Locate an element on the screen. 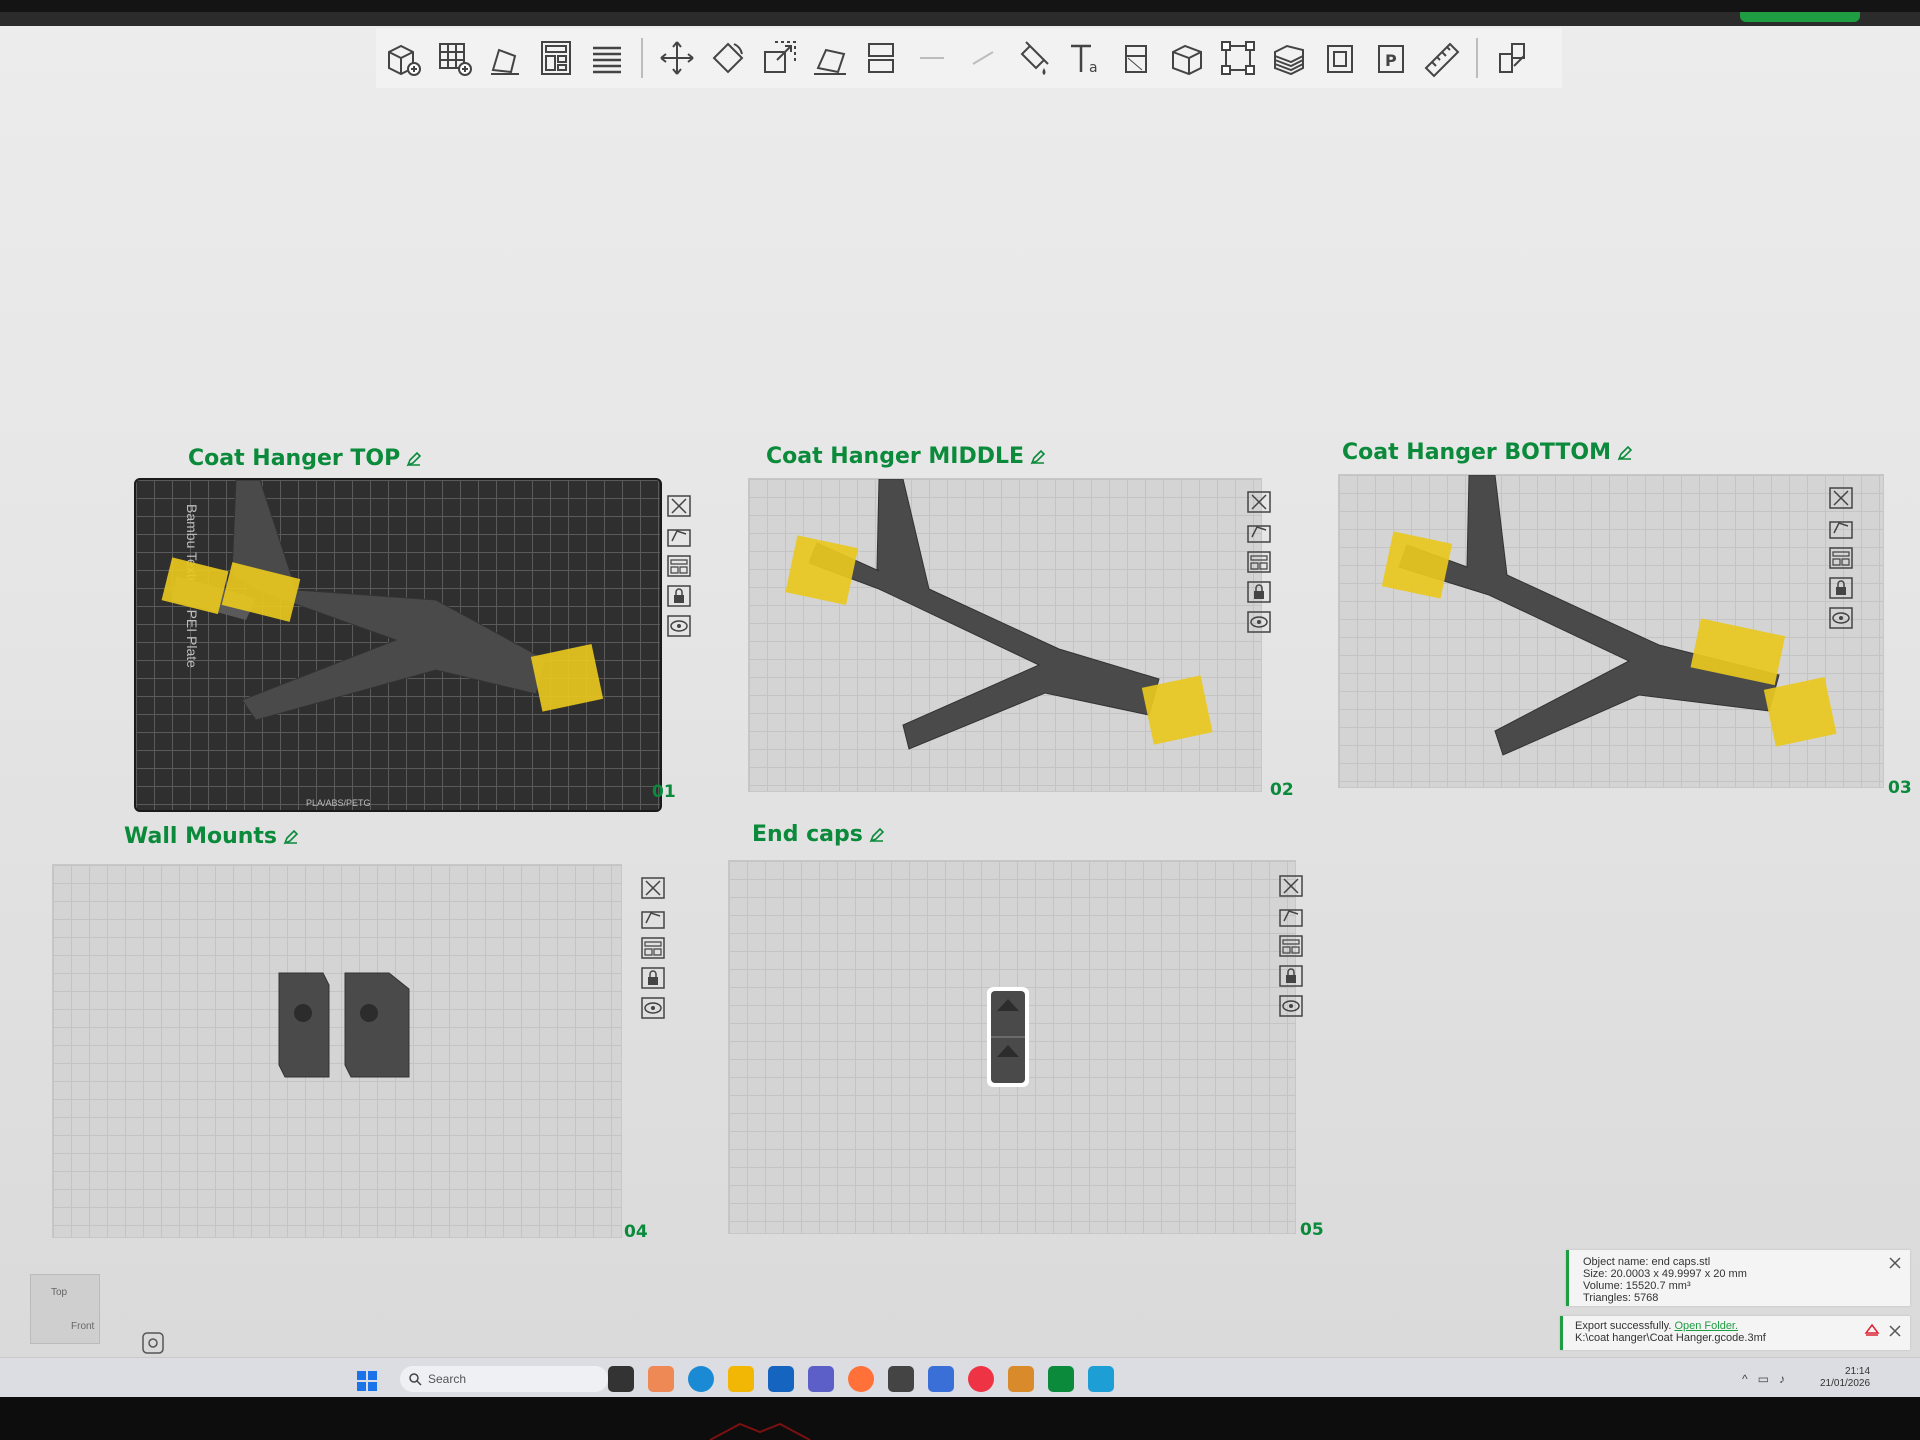 Image resolution: width=1920 pixels, height=1440 pixels. seam-icon is located at coordinates (1340, 58).